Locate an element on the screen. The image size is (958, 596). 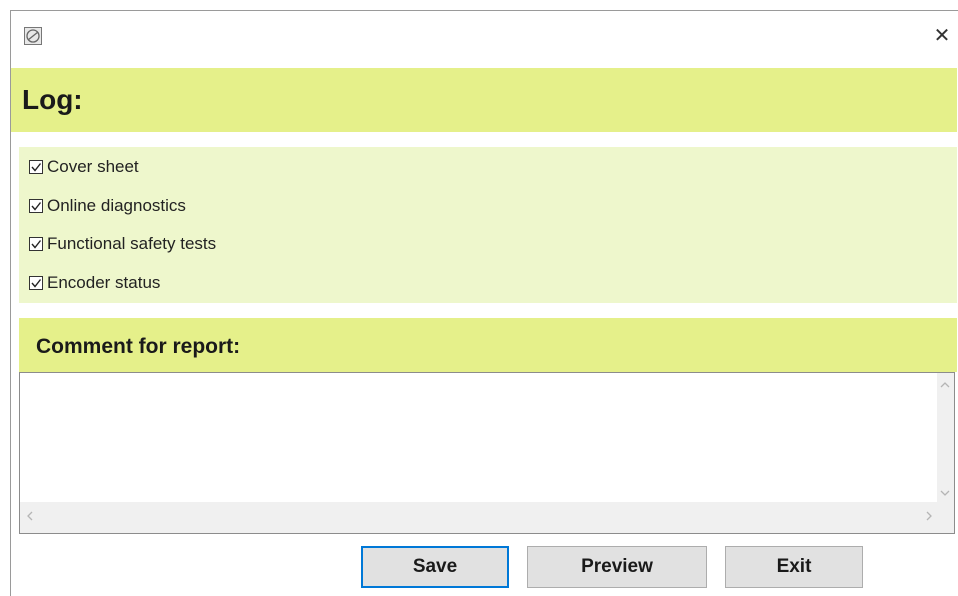
encoder-status-checkbox is located at coordinates (36, 283).